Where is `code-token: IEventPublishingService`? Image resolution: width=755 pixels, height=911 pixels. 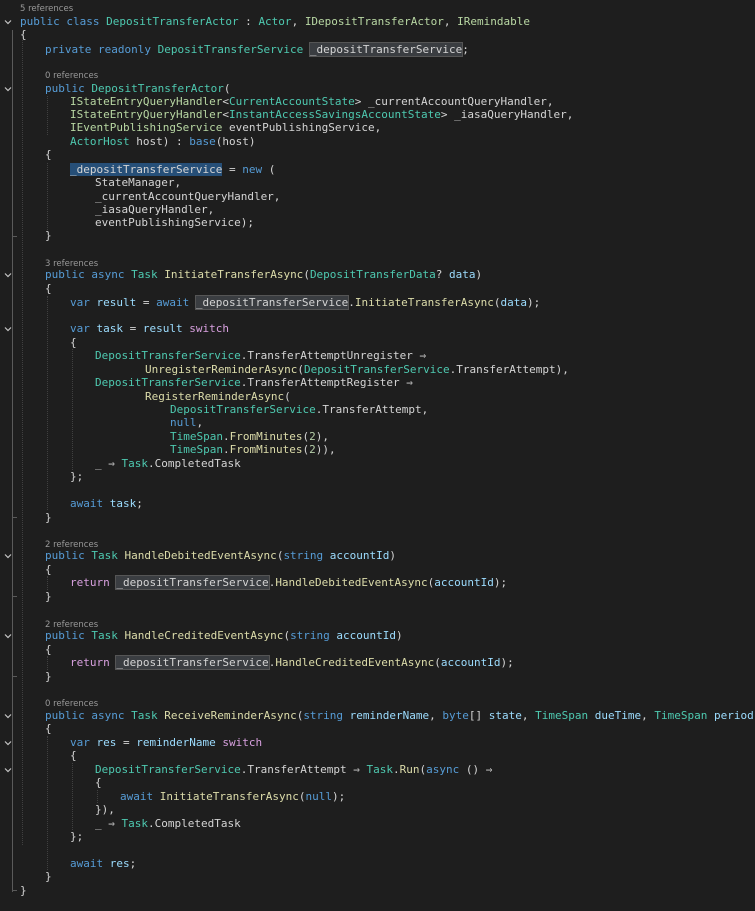
code-token: IEventPublishingService is located at coordinates (149, 127).